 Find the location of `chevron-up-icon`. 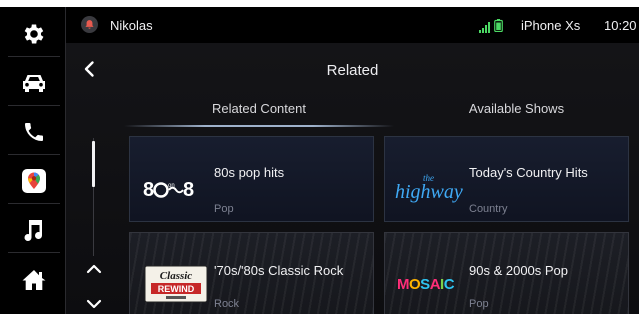

chevron-up-icon is located at coordinates (94, 271).